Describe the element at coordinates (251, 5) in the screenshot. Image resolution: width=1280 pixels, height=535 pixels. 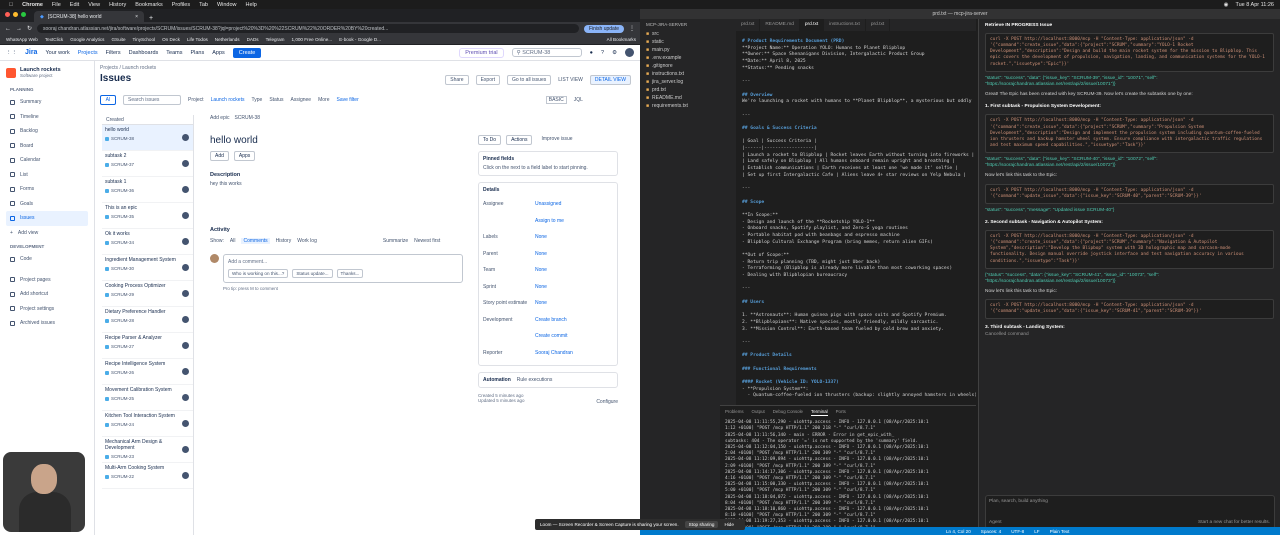
I see `menu-help: Help` at that location.